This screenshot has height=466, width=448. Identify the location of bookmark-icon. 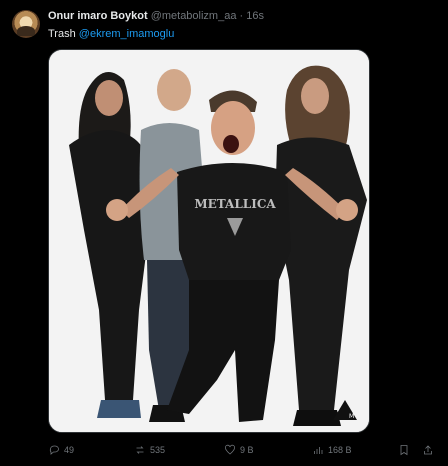
(404, 450).